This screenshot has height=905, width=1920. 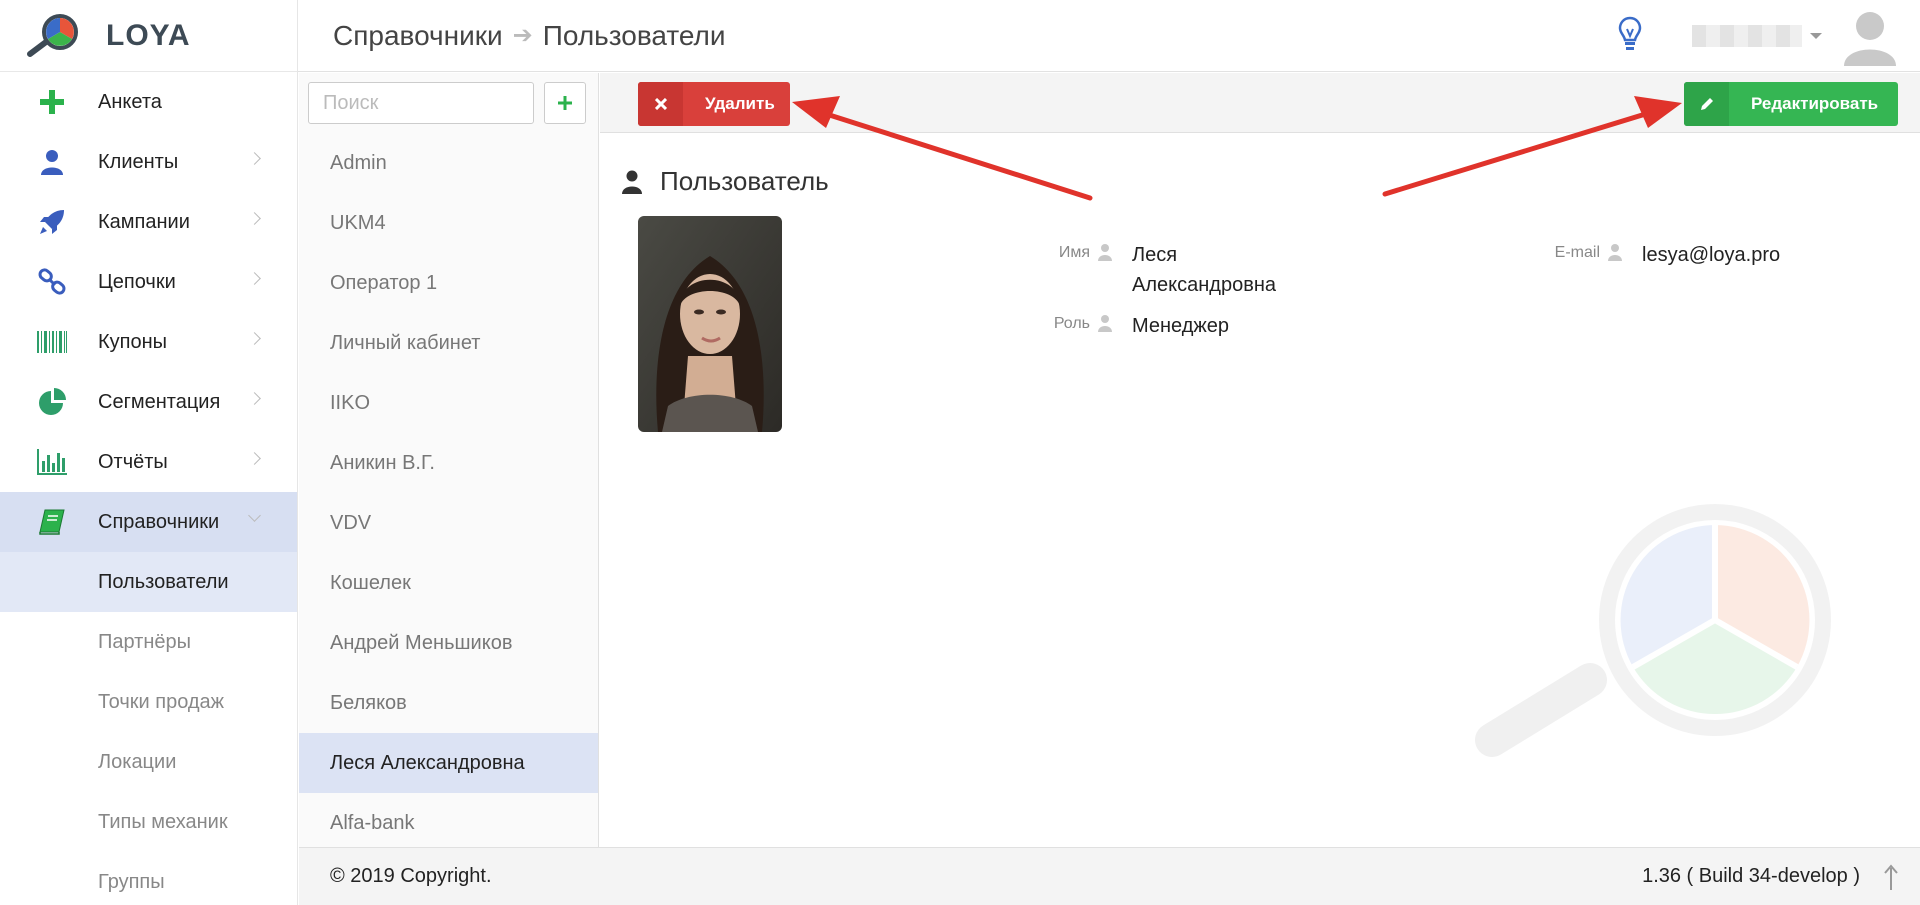 What do you see at coordinates (448, 763) in the screenshot?
I see `list-item-selected: Леся Александровна` at bounding box center [448, 763].